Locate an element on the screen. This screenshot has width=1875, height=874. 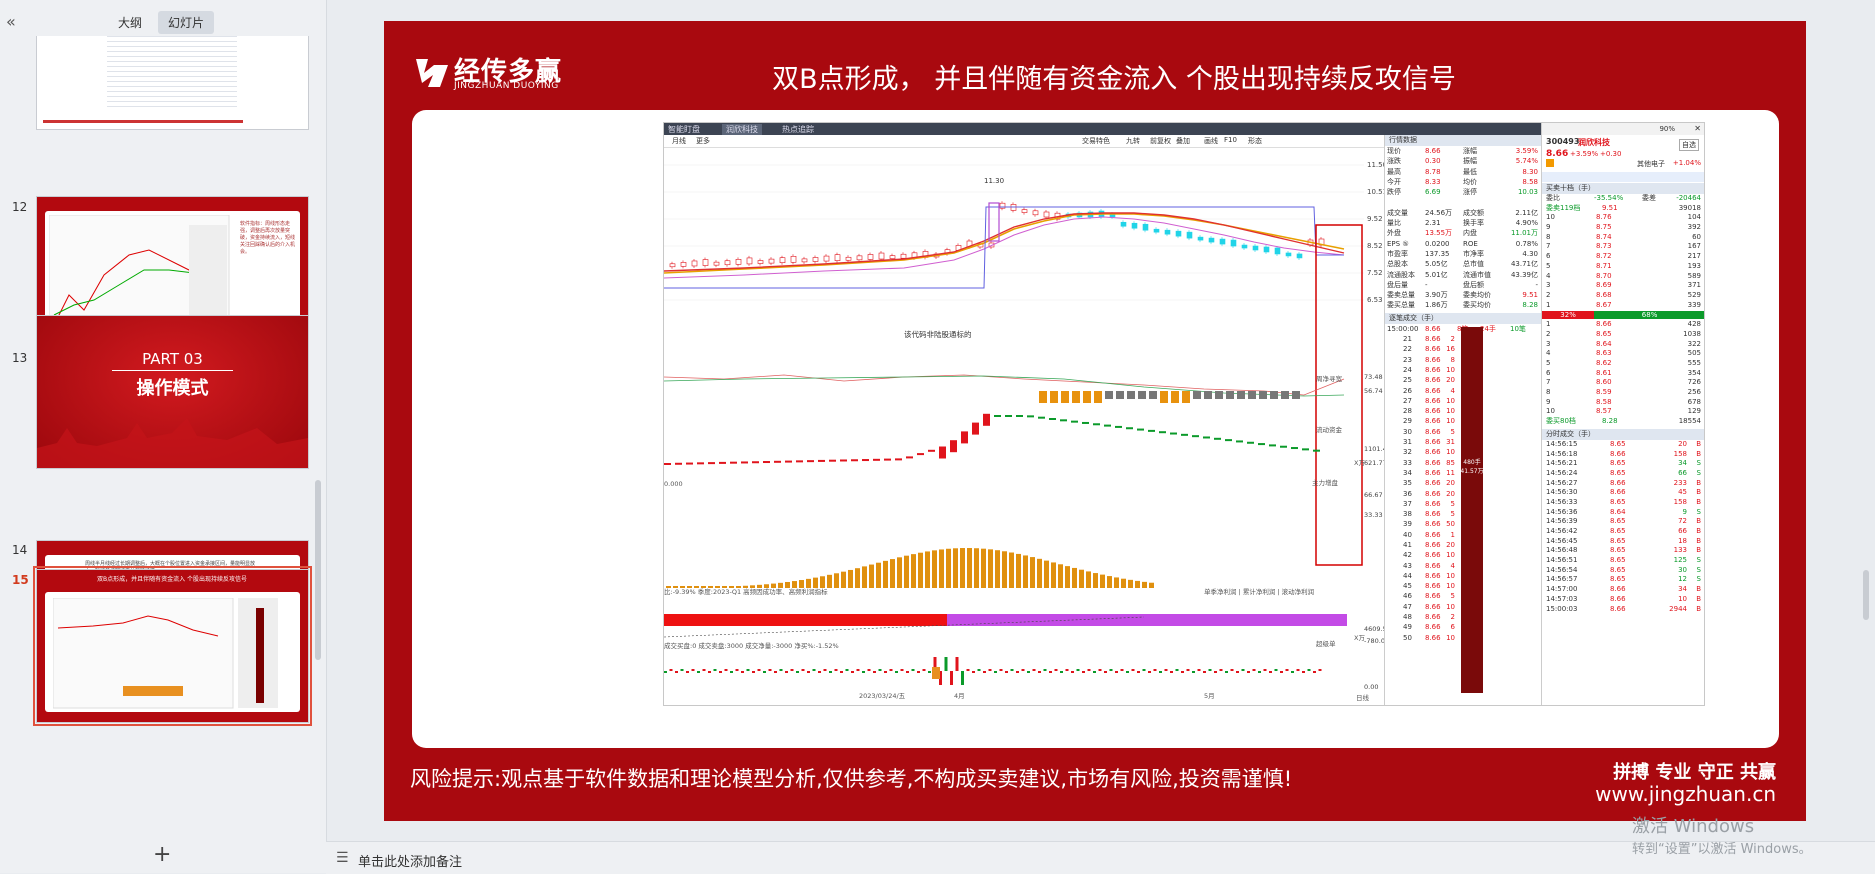
level-volume: 555 is located at coordinates (1694, 363).